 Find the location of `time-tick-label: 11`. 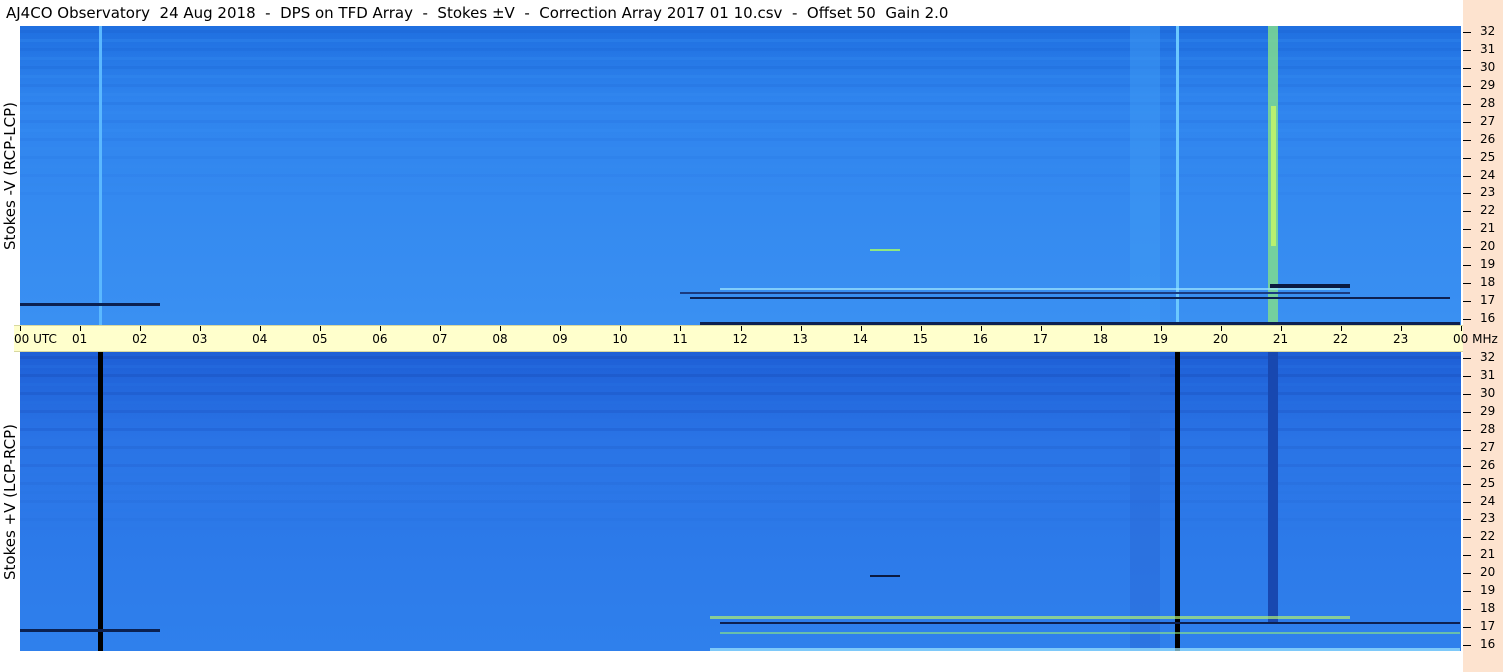

time-tick-label: 11 is located at coordinates (680, 339).